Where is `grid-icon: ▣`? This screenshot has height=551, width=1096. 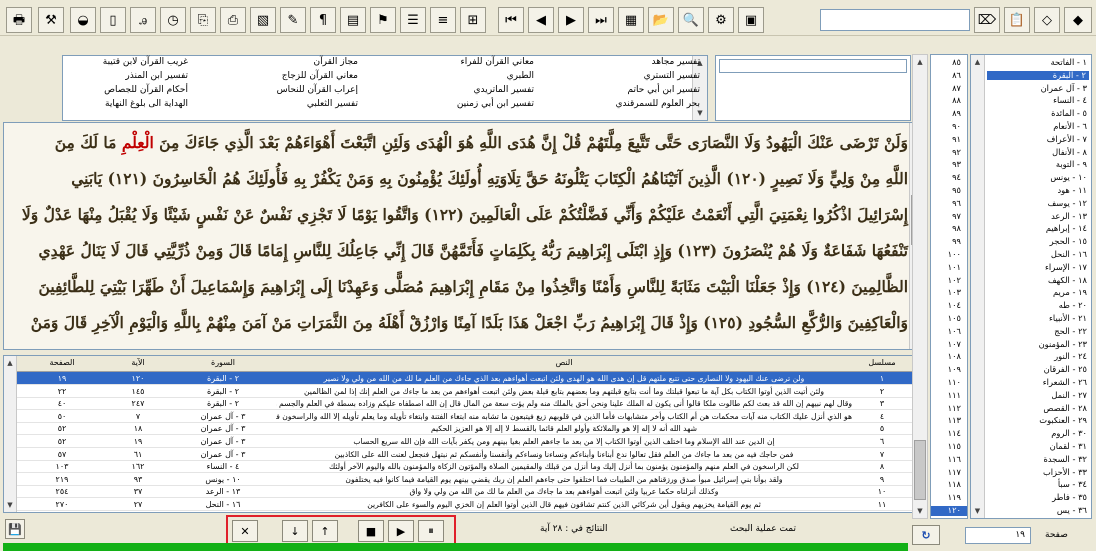 grid-icon: ▣ is located at coordinates (751, 20).